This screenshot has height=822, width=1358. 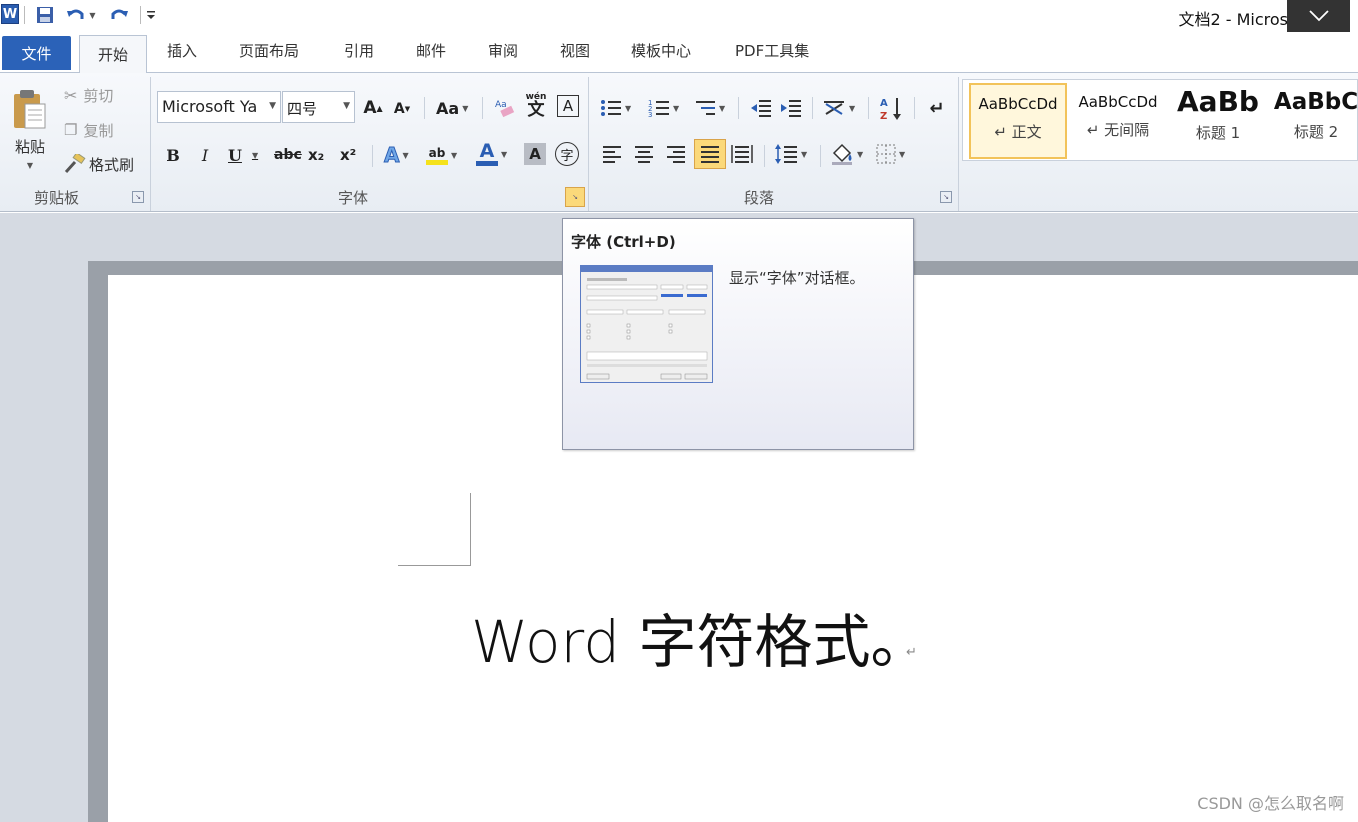 What do you see at coordinates (644, 154) in the screenshot?
I see `align-center-button` at bounding box center [644, 154].